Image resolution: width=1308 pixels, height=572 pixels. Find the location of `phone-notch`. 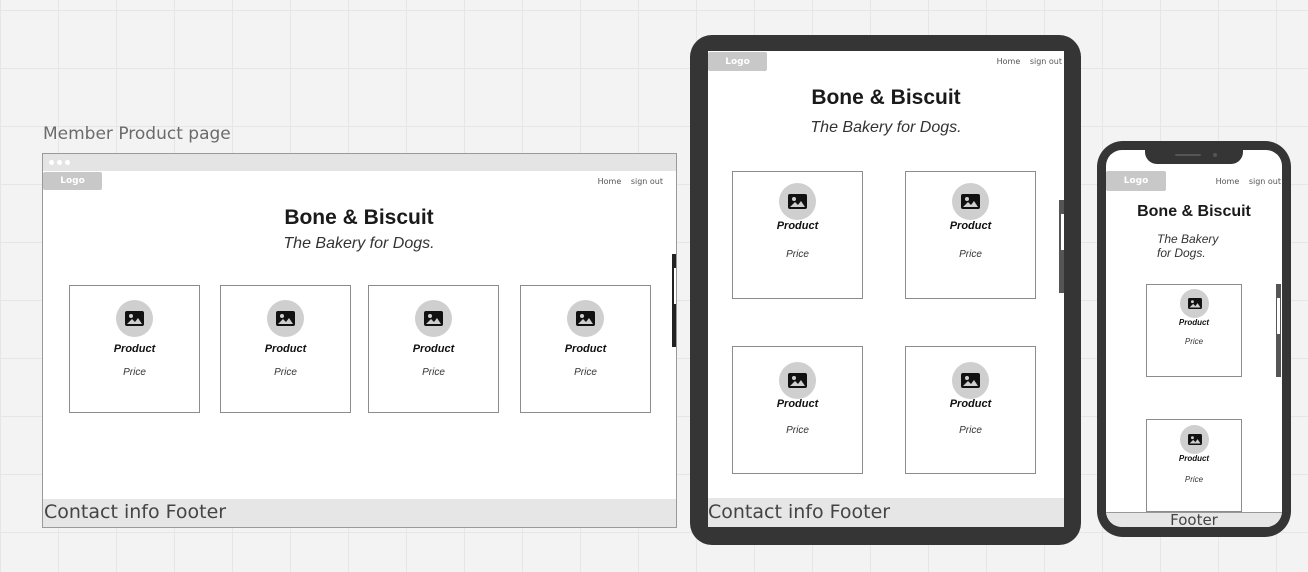

phone-notch is located at coordinates (1194, 155).